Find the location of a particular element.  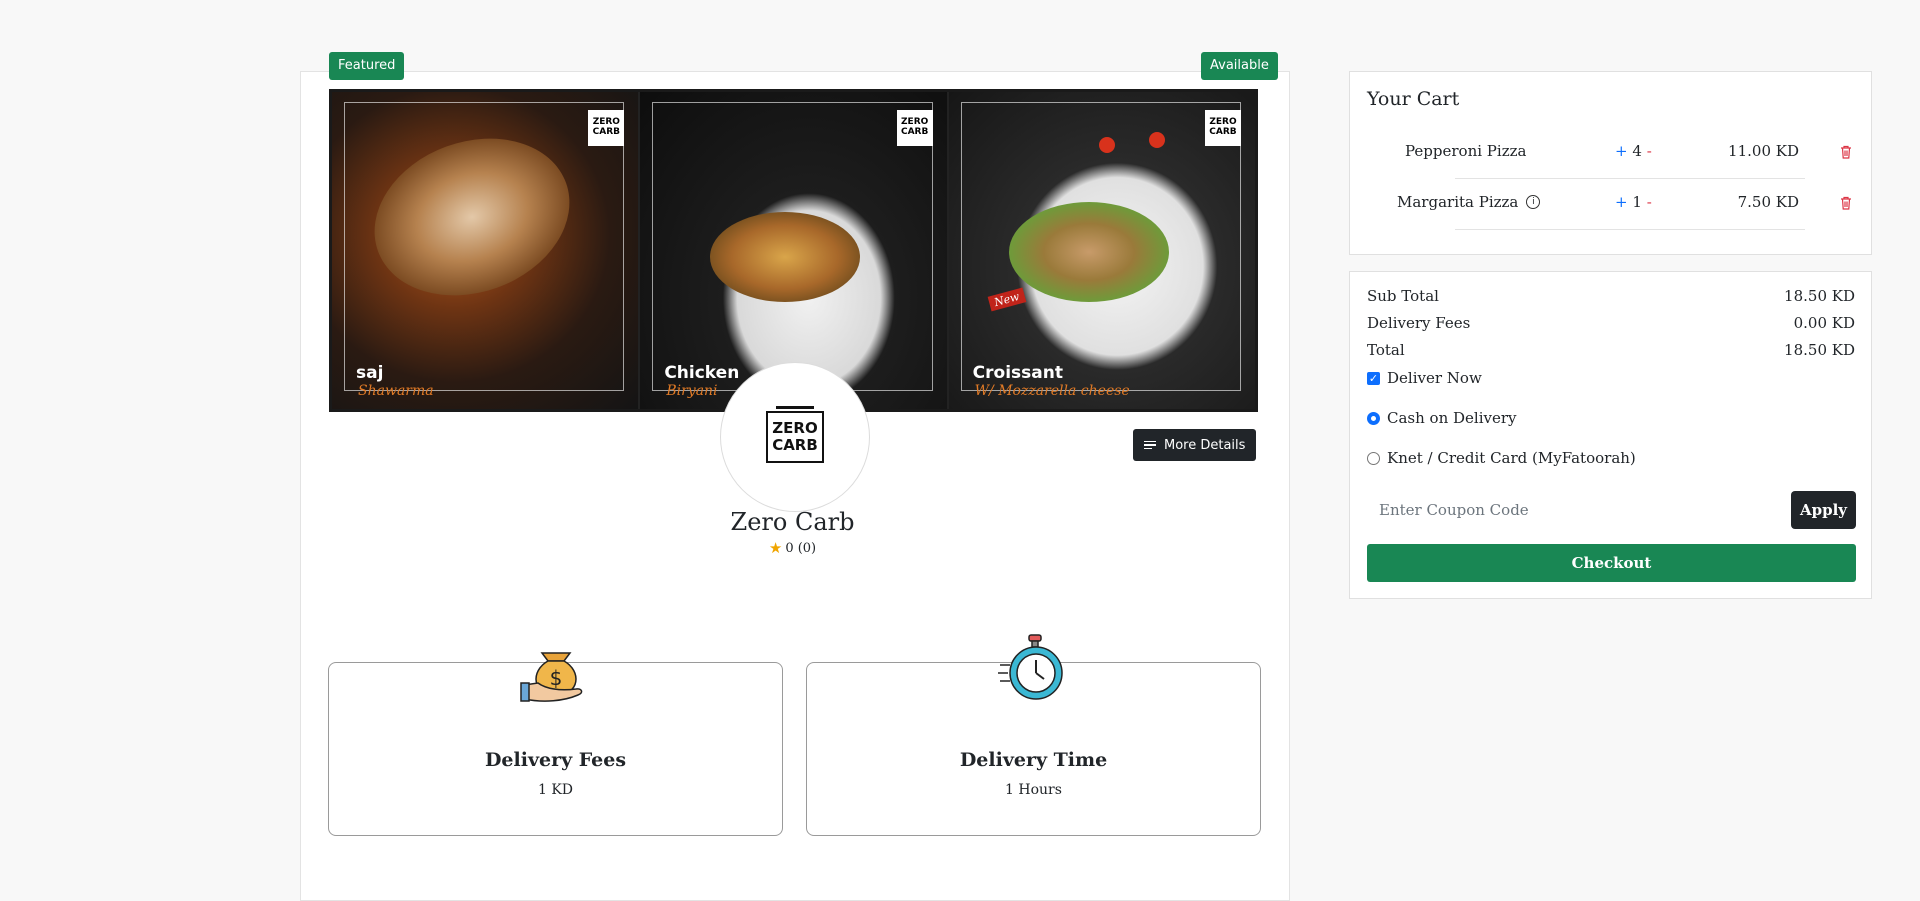

cart-title: Your Cart is located at coordinates (1413, 99).